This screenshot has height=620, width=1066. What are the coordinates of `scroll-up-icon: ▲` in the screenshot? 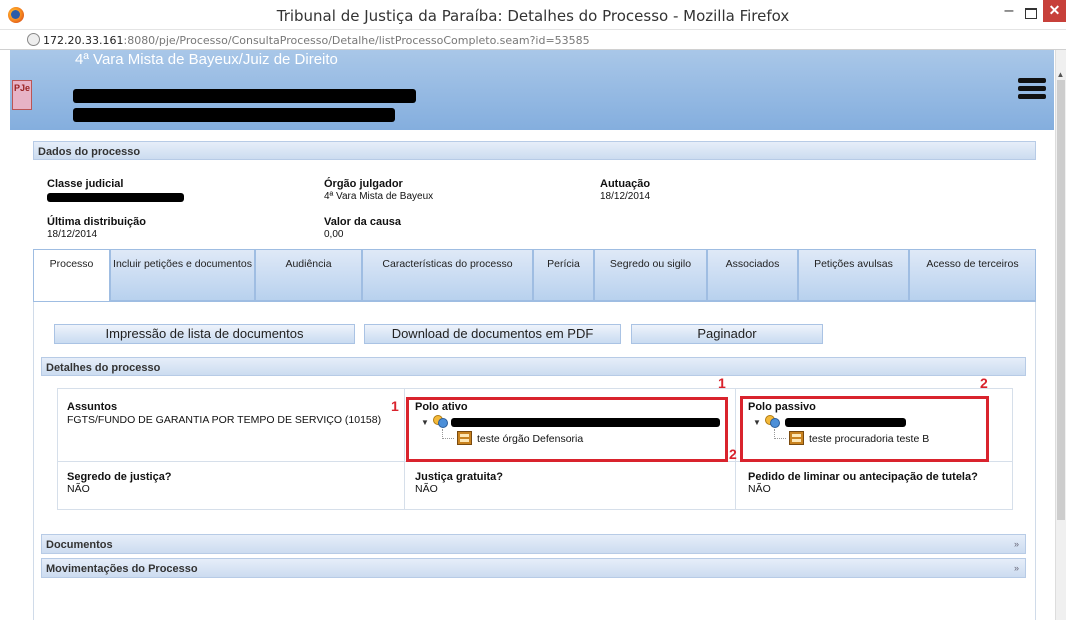 It's located at (1060, 74).